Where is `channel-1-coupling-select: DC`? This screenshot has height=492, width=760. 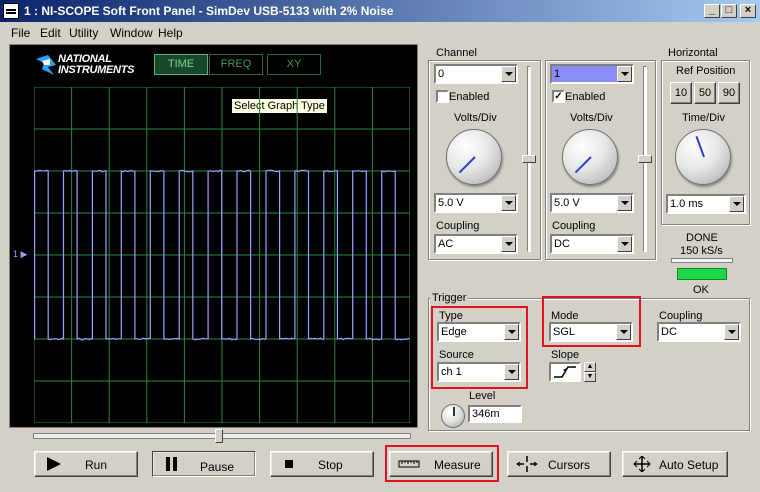 channel-1-coupling-select: DC is located at coordinates (592, 244).